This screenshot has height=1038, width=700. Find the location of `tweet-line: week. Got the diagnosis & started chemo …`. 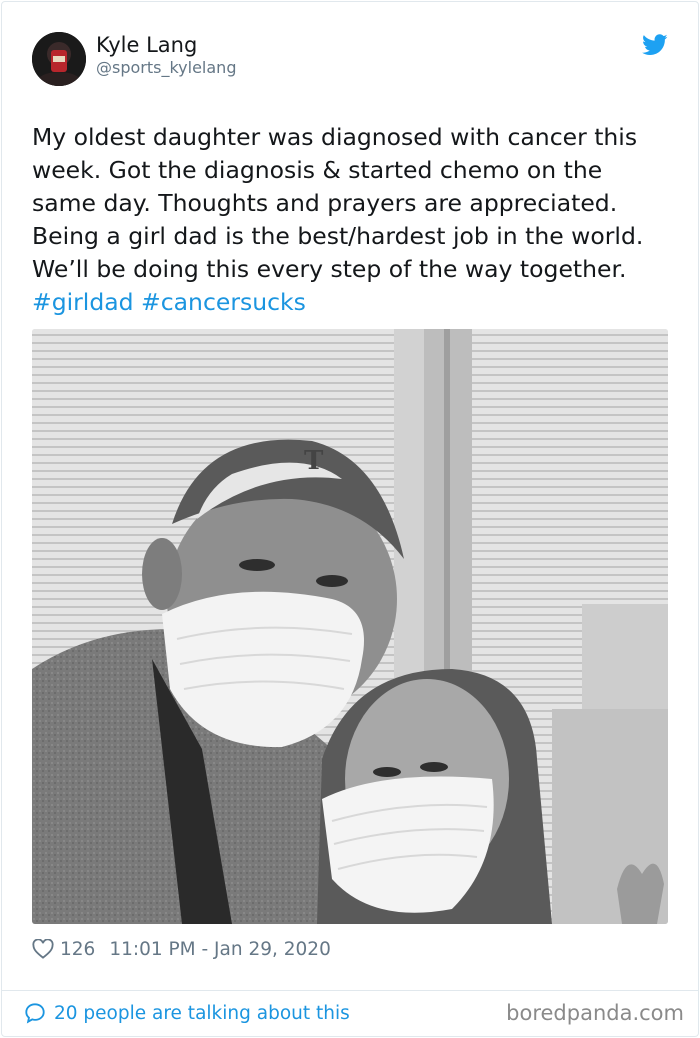

tweet-line: week. Got the diagnosis & started chemo … is located at coordinates (317, 170).